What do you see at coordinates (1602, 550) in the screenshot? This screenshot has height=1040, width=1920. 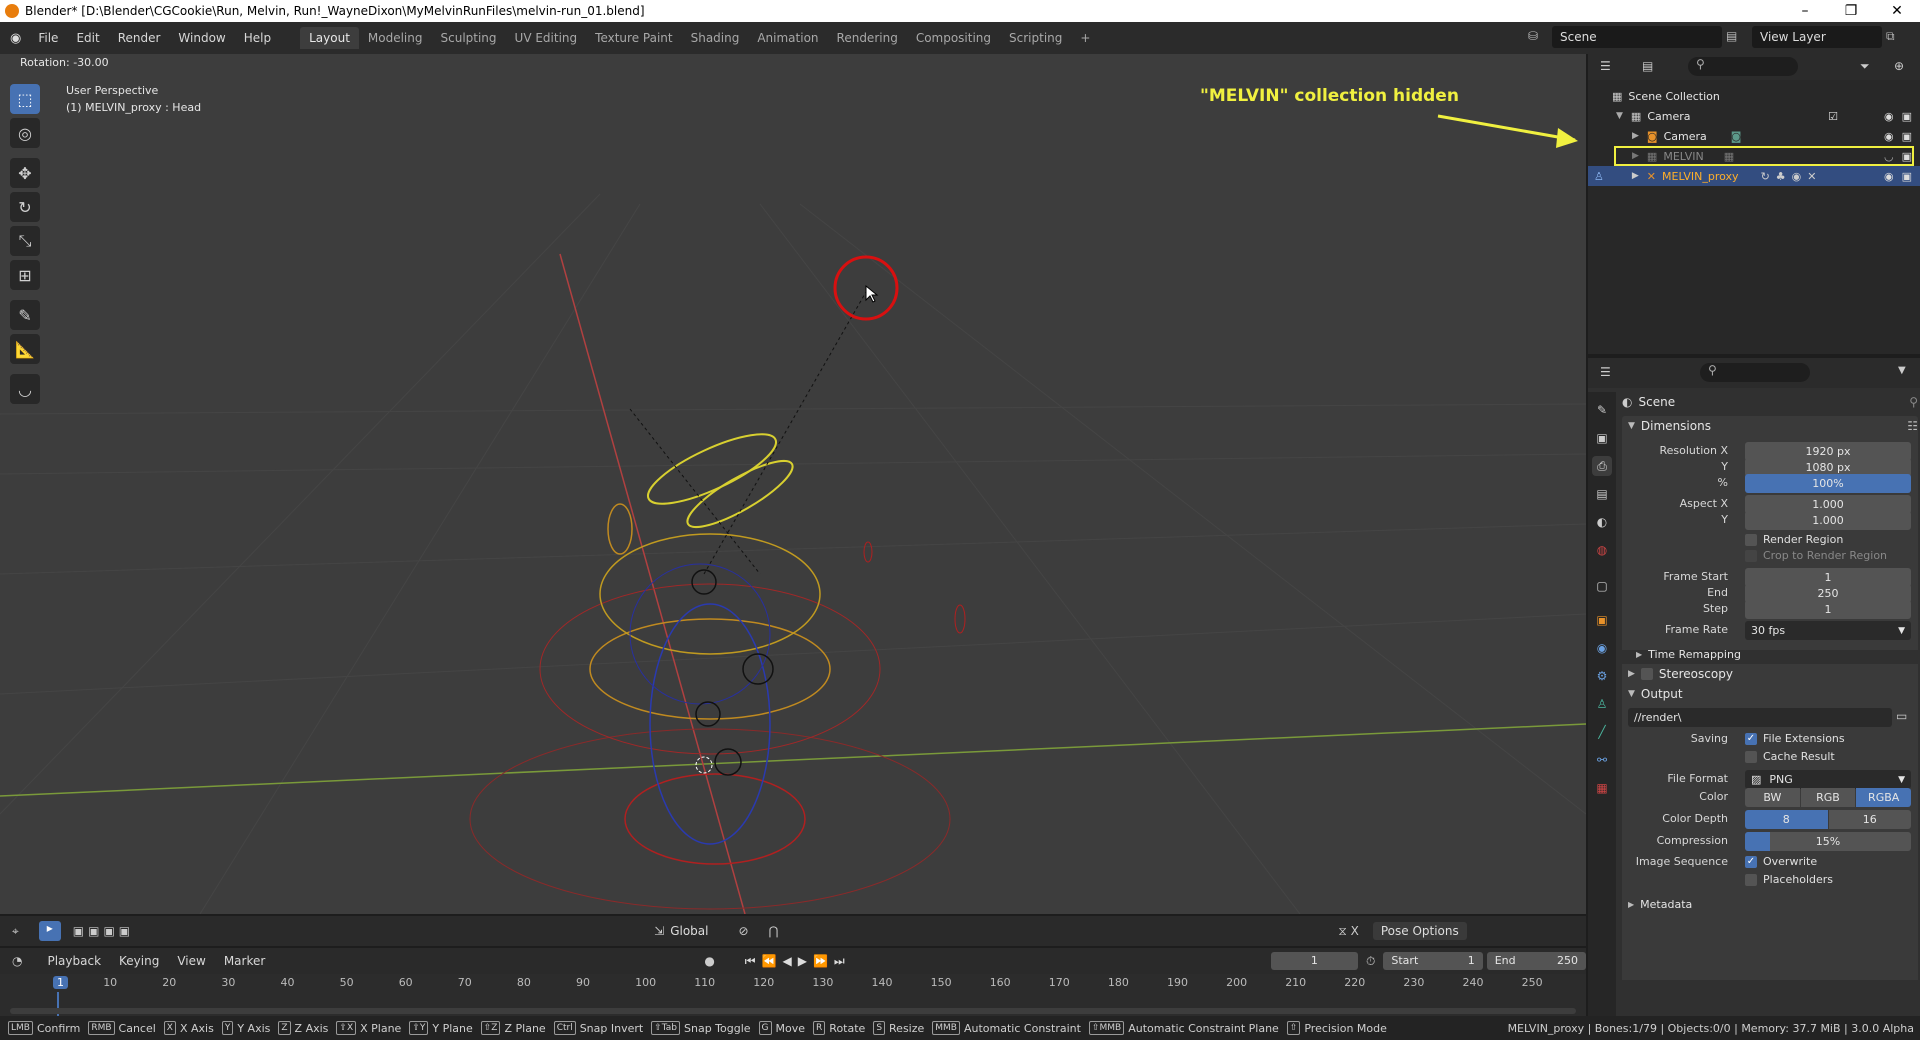 I see `world-tab-icon: ◍` at bounding box center [1602, 550].